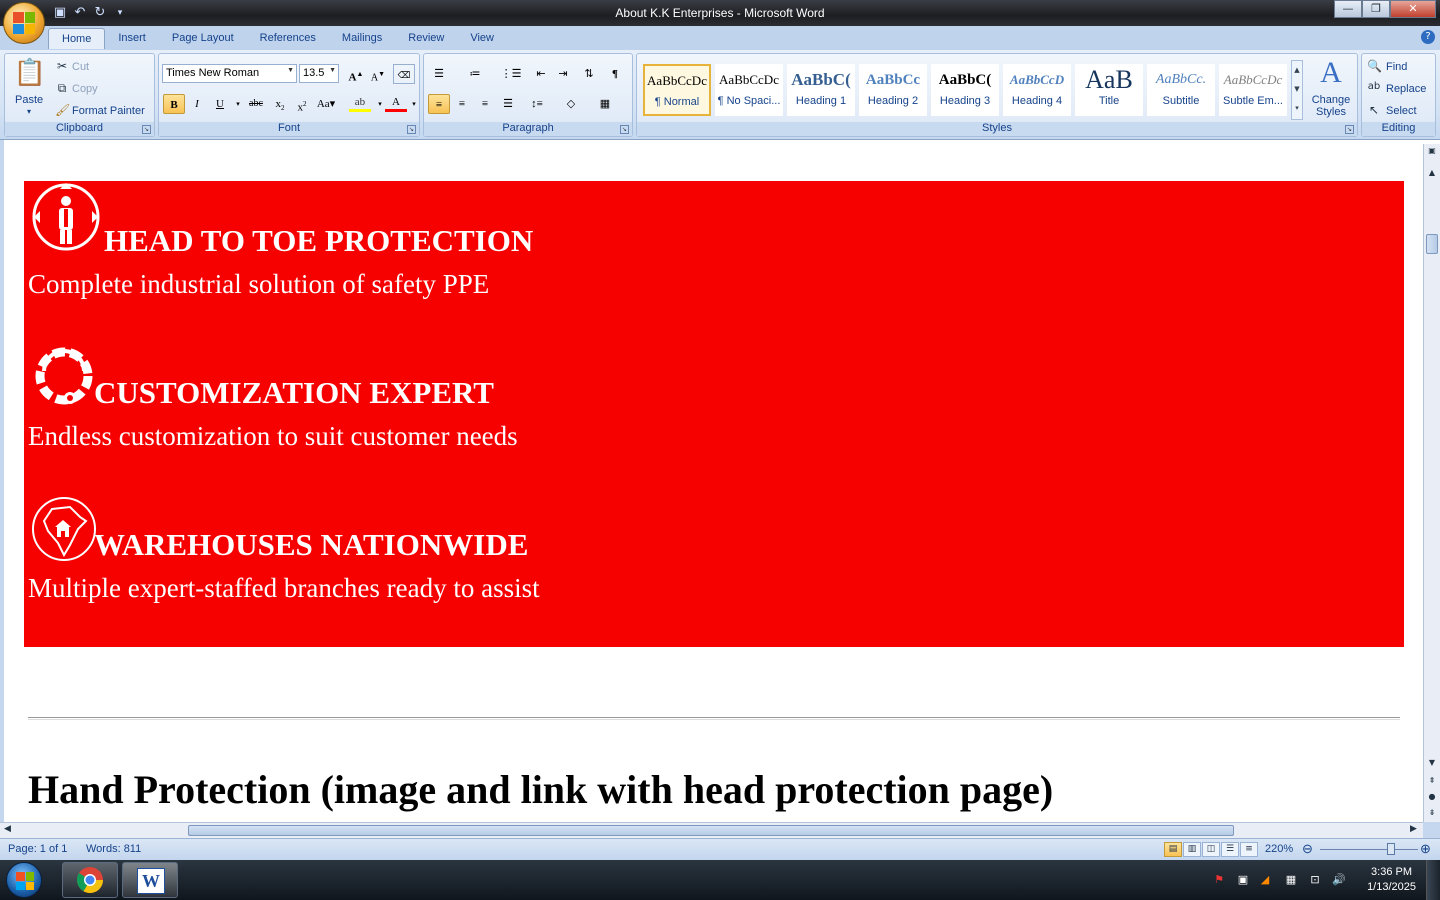 The height and width of the screenshot is (900, 1440). I want to click on style-heading-3: AaBbC( Heading 3, so click(965, 90).